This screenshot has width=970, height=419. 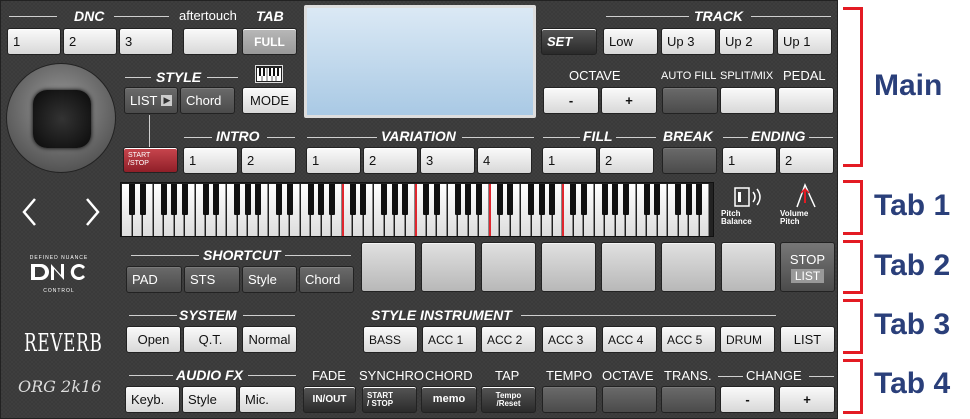 I want to click on fill-button-1: 1, so click(x=569, y=160).